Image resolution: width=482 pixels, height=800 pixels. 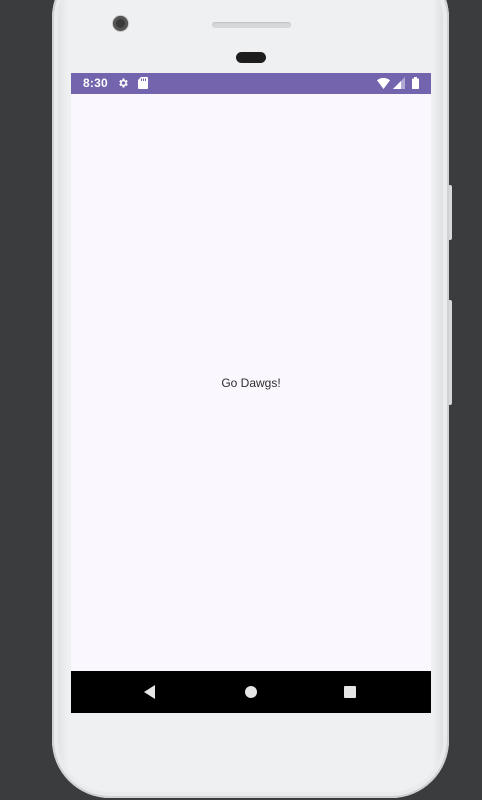 What do you see at coordinates (399, 83) in the screenshot?
I see `cell-signal-icon` at bounding box center [399, 83].